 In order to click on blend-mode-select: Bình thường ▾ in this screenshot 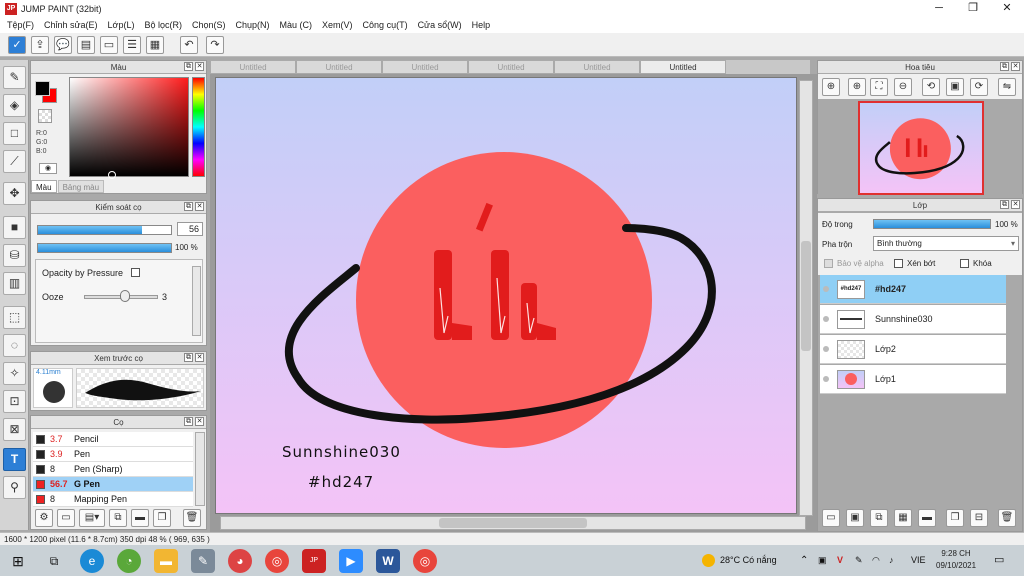, I will do `click(946, 243)`.